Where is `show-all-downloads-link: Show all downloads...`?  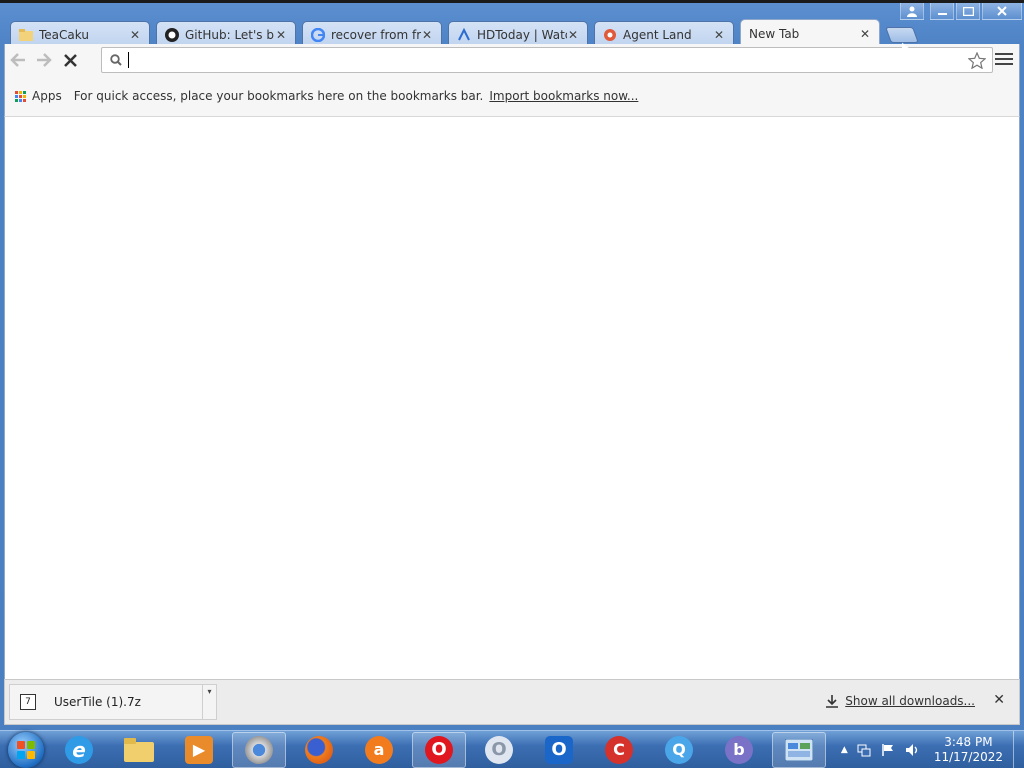 show-all-downloads-link: Show all downloads... is located at coordinates (910, 701).